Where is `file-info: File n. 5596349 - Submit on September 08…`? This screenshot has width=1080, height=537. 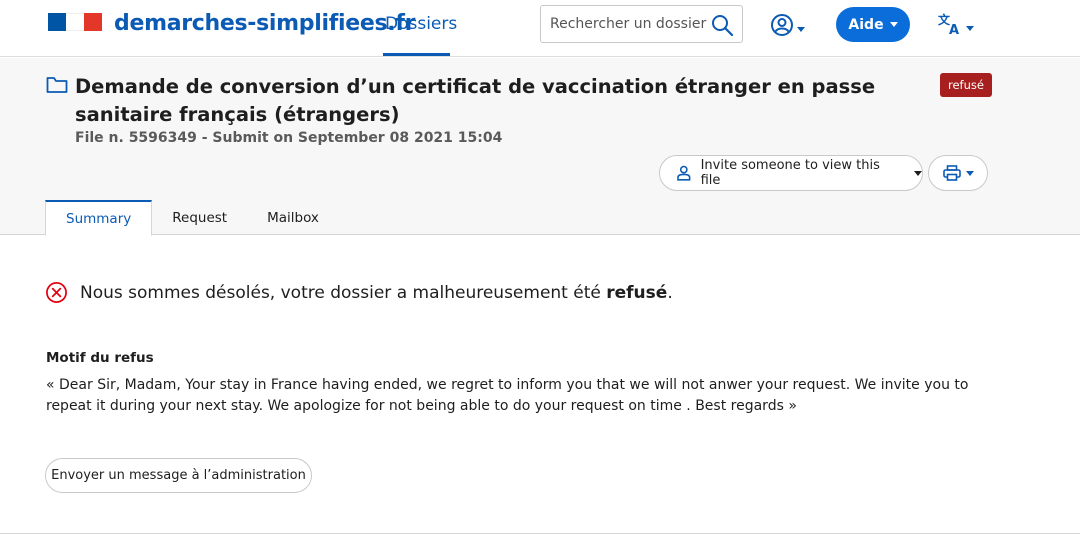
file-info: File n. 5596349 - Submit on September 08… is located at coordinates (289, 138).